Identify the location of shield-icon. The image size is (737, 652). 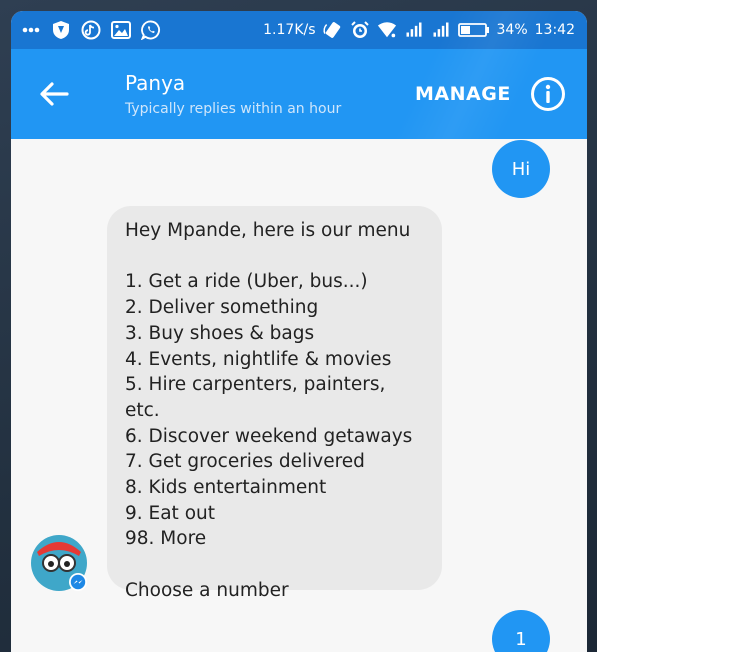
(61, 30).